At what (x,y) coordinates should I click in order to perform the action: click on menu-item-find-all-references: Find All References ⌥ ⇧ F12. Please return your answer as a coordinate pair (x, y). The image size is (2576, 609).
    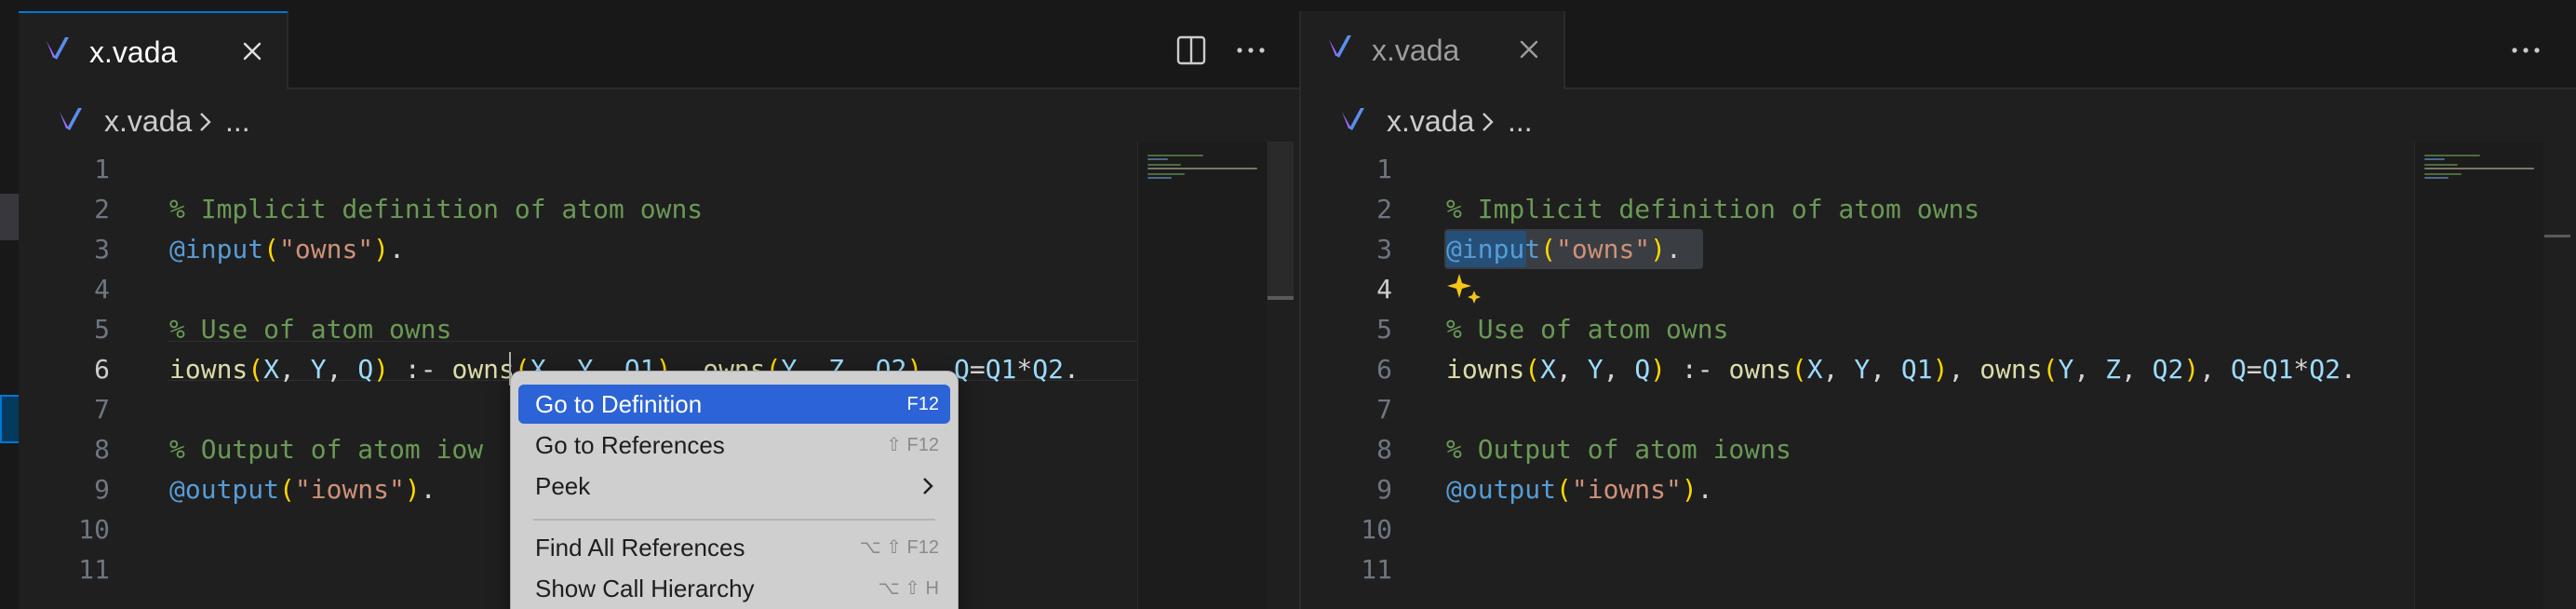
    Looking at the image, I should click on (734, 547).